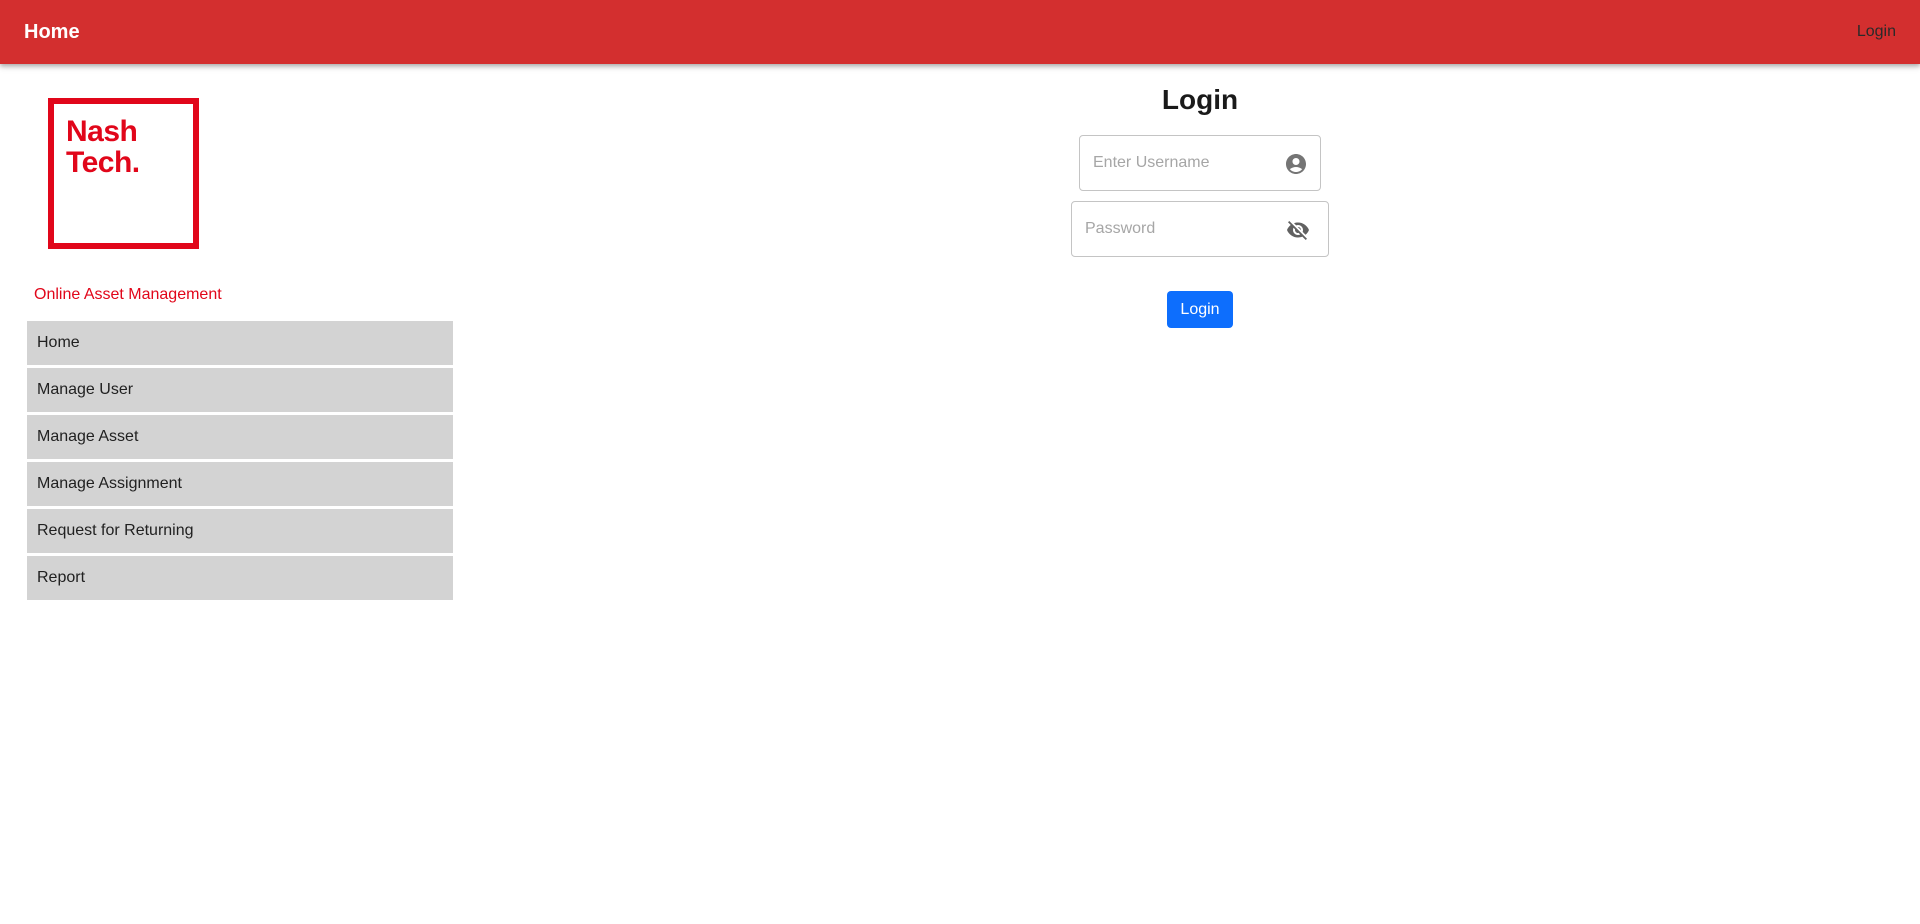  I want to click on password-field, so click(1200, 229).